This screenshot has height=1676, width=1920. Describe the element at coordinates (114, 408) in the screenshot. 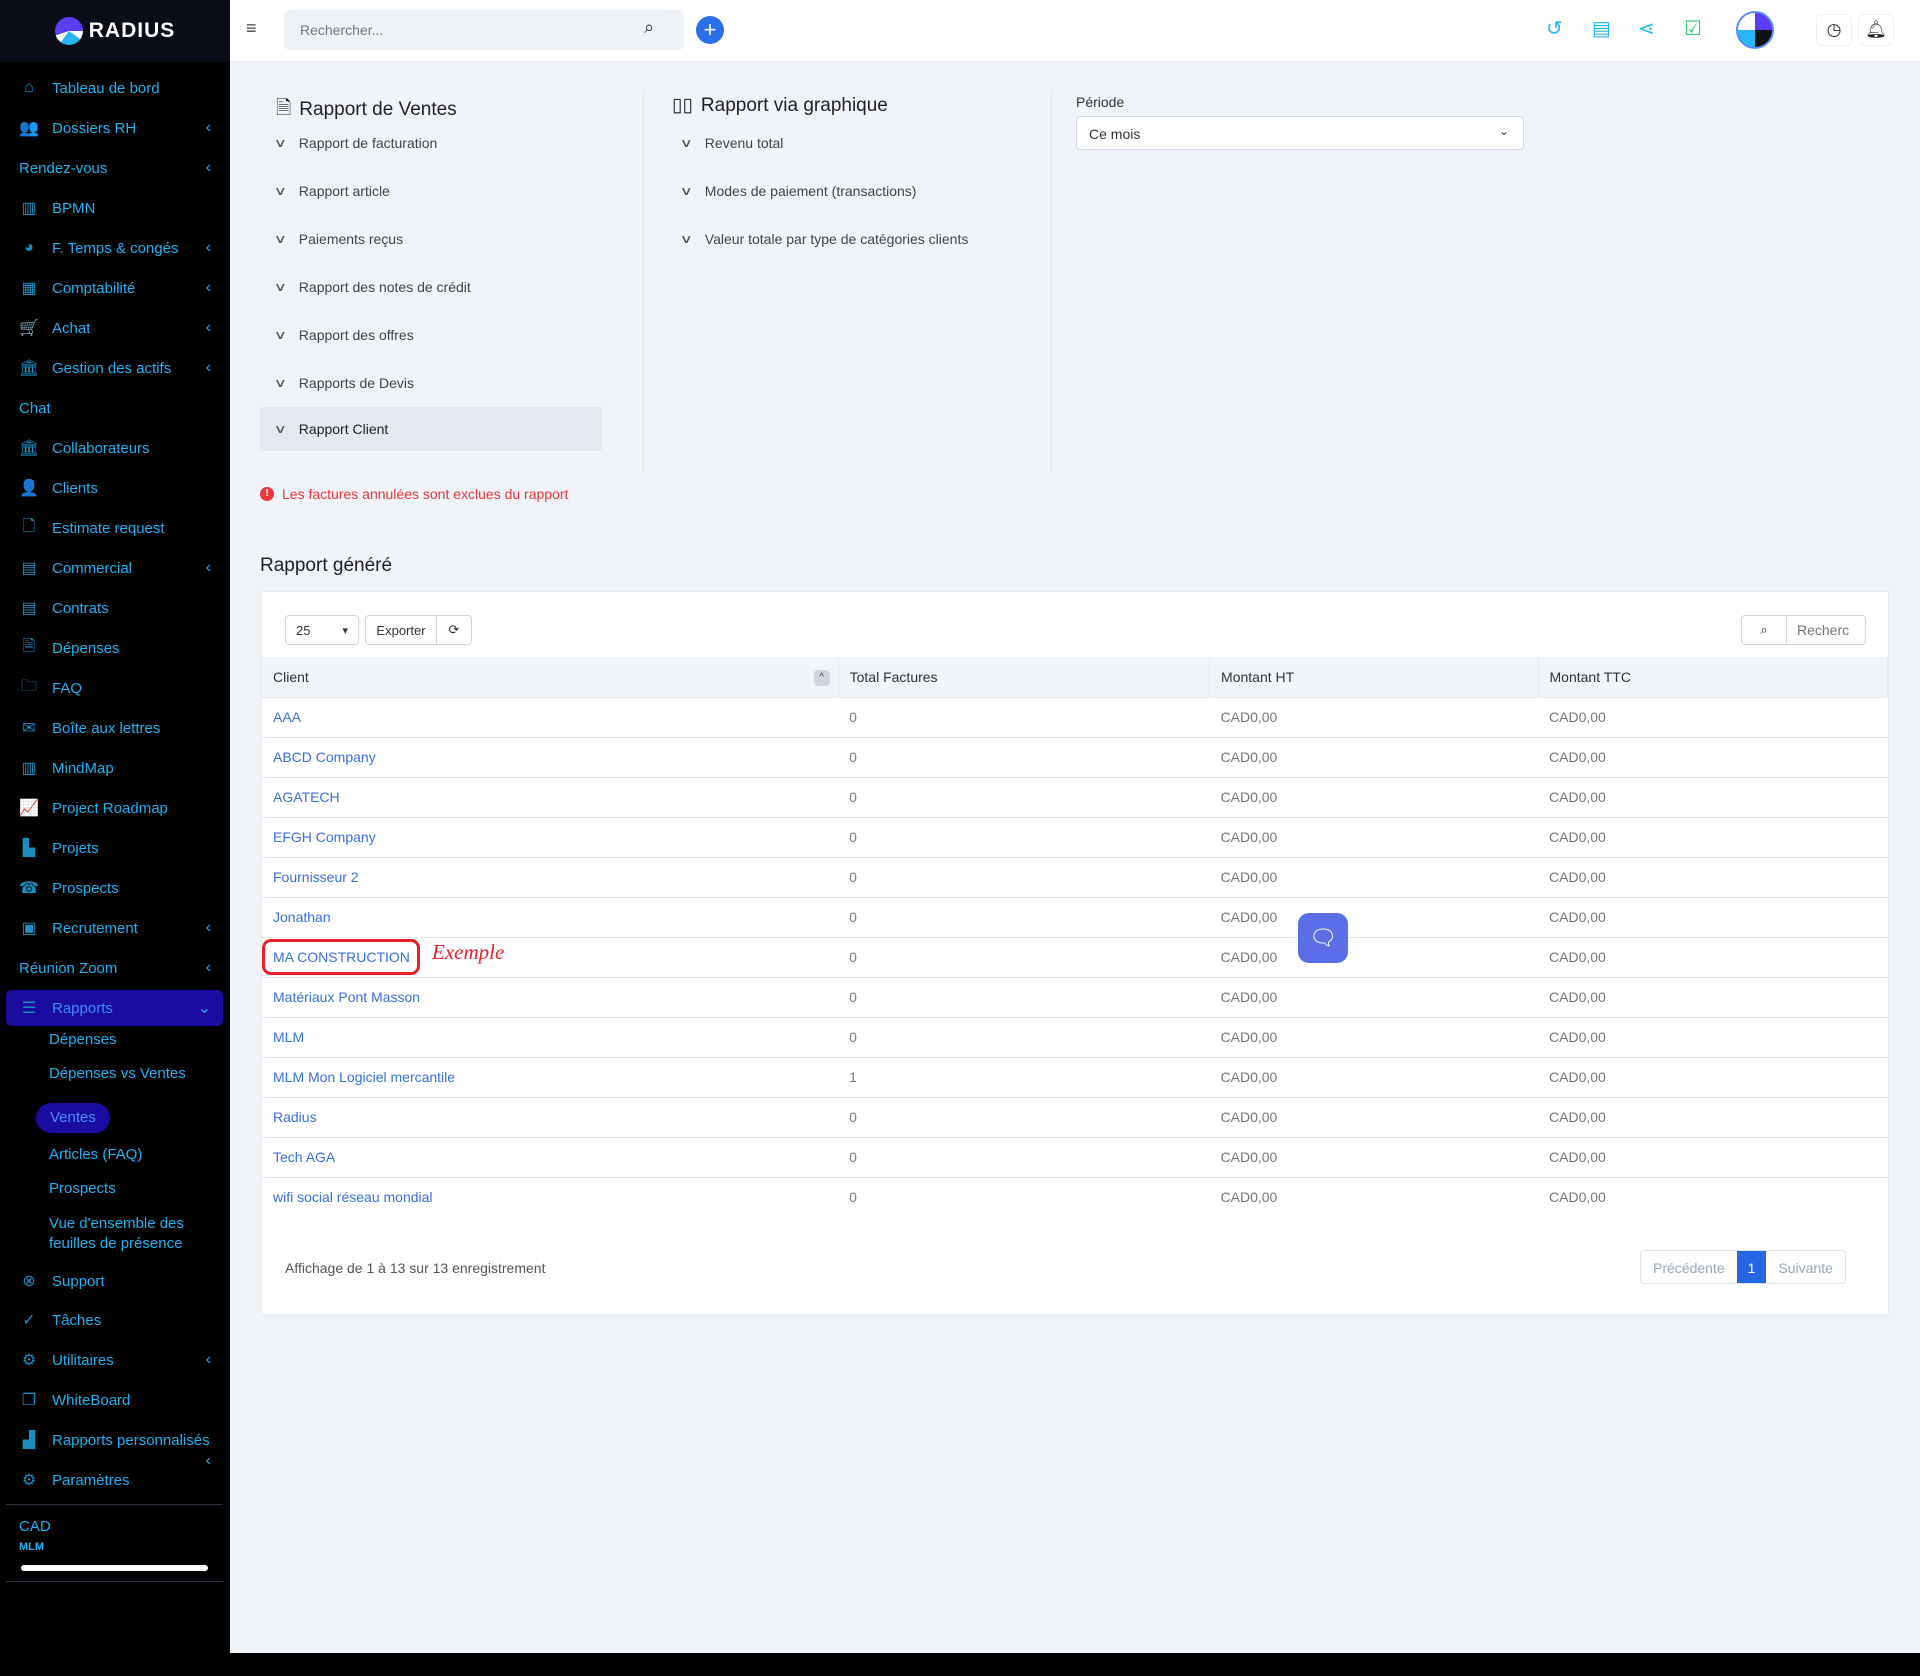

I see `sidebar-item-chat: Chat` at that location.